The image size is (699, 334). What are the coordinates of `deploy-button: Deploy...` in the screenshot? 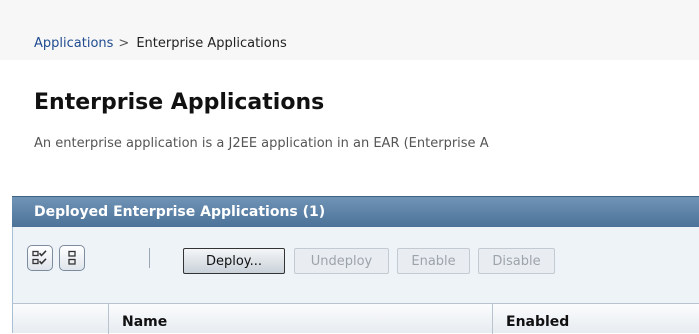 It's located at (234, 261).